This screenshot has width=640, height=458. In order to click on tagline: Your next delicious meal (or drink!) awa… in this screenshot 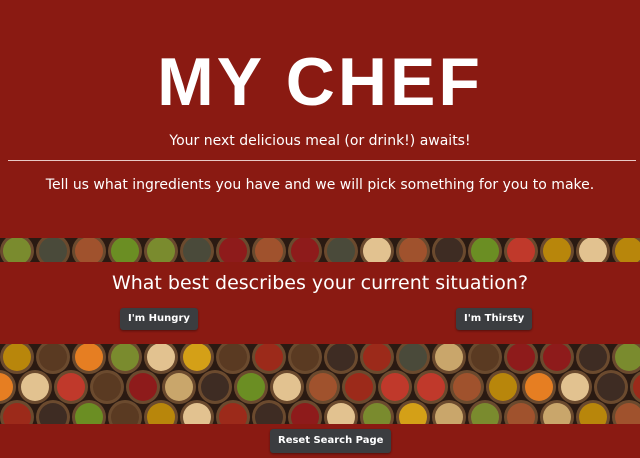, I will do `click(320, 141)`.